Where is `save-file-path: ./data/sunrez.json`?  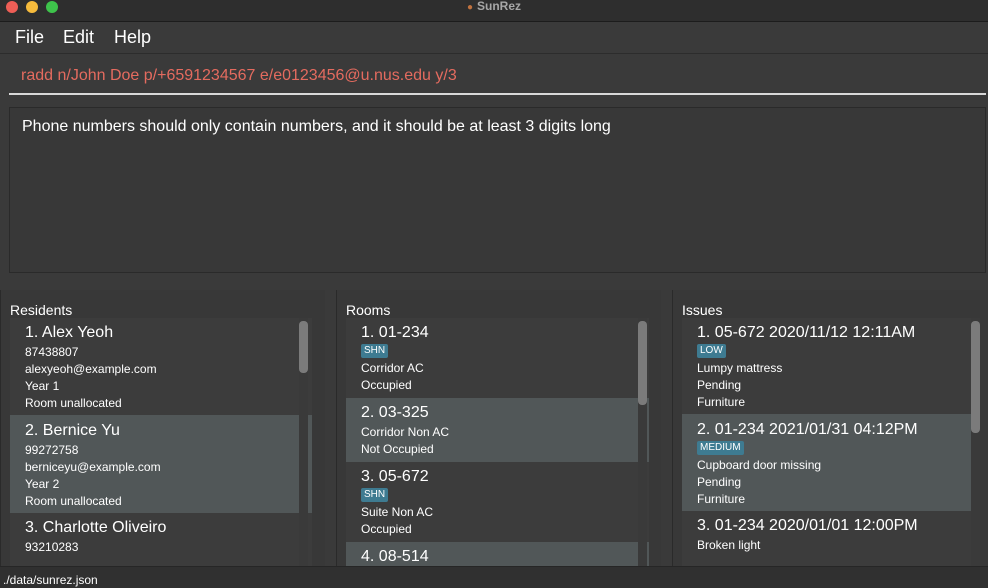
save-file-path: ./data/sunrez.json is located at coordinates (50, 580).